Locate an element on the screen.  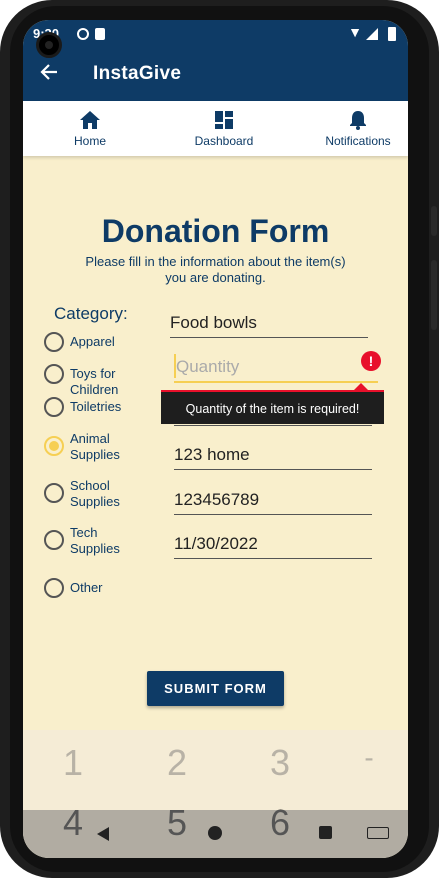
nav-back-icon is located at coordinates (103, 834).